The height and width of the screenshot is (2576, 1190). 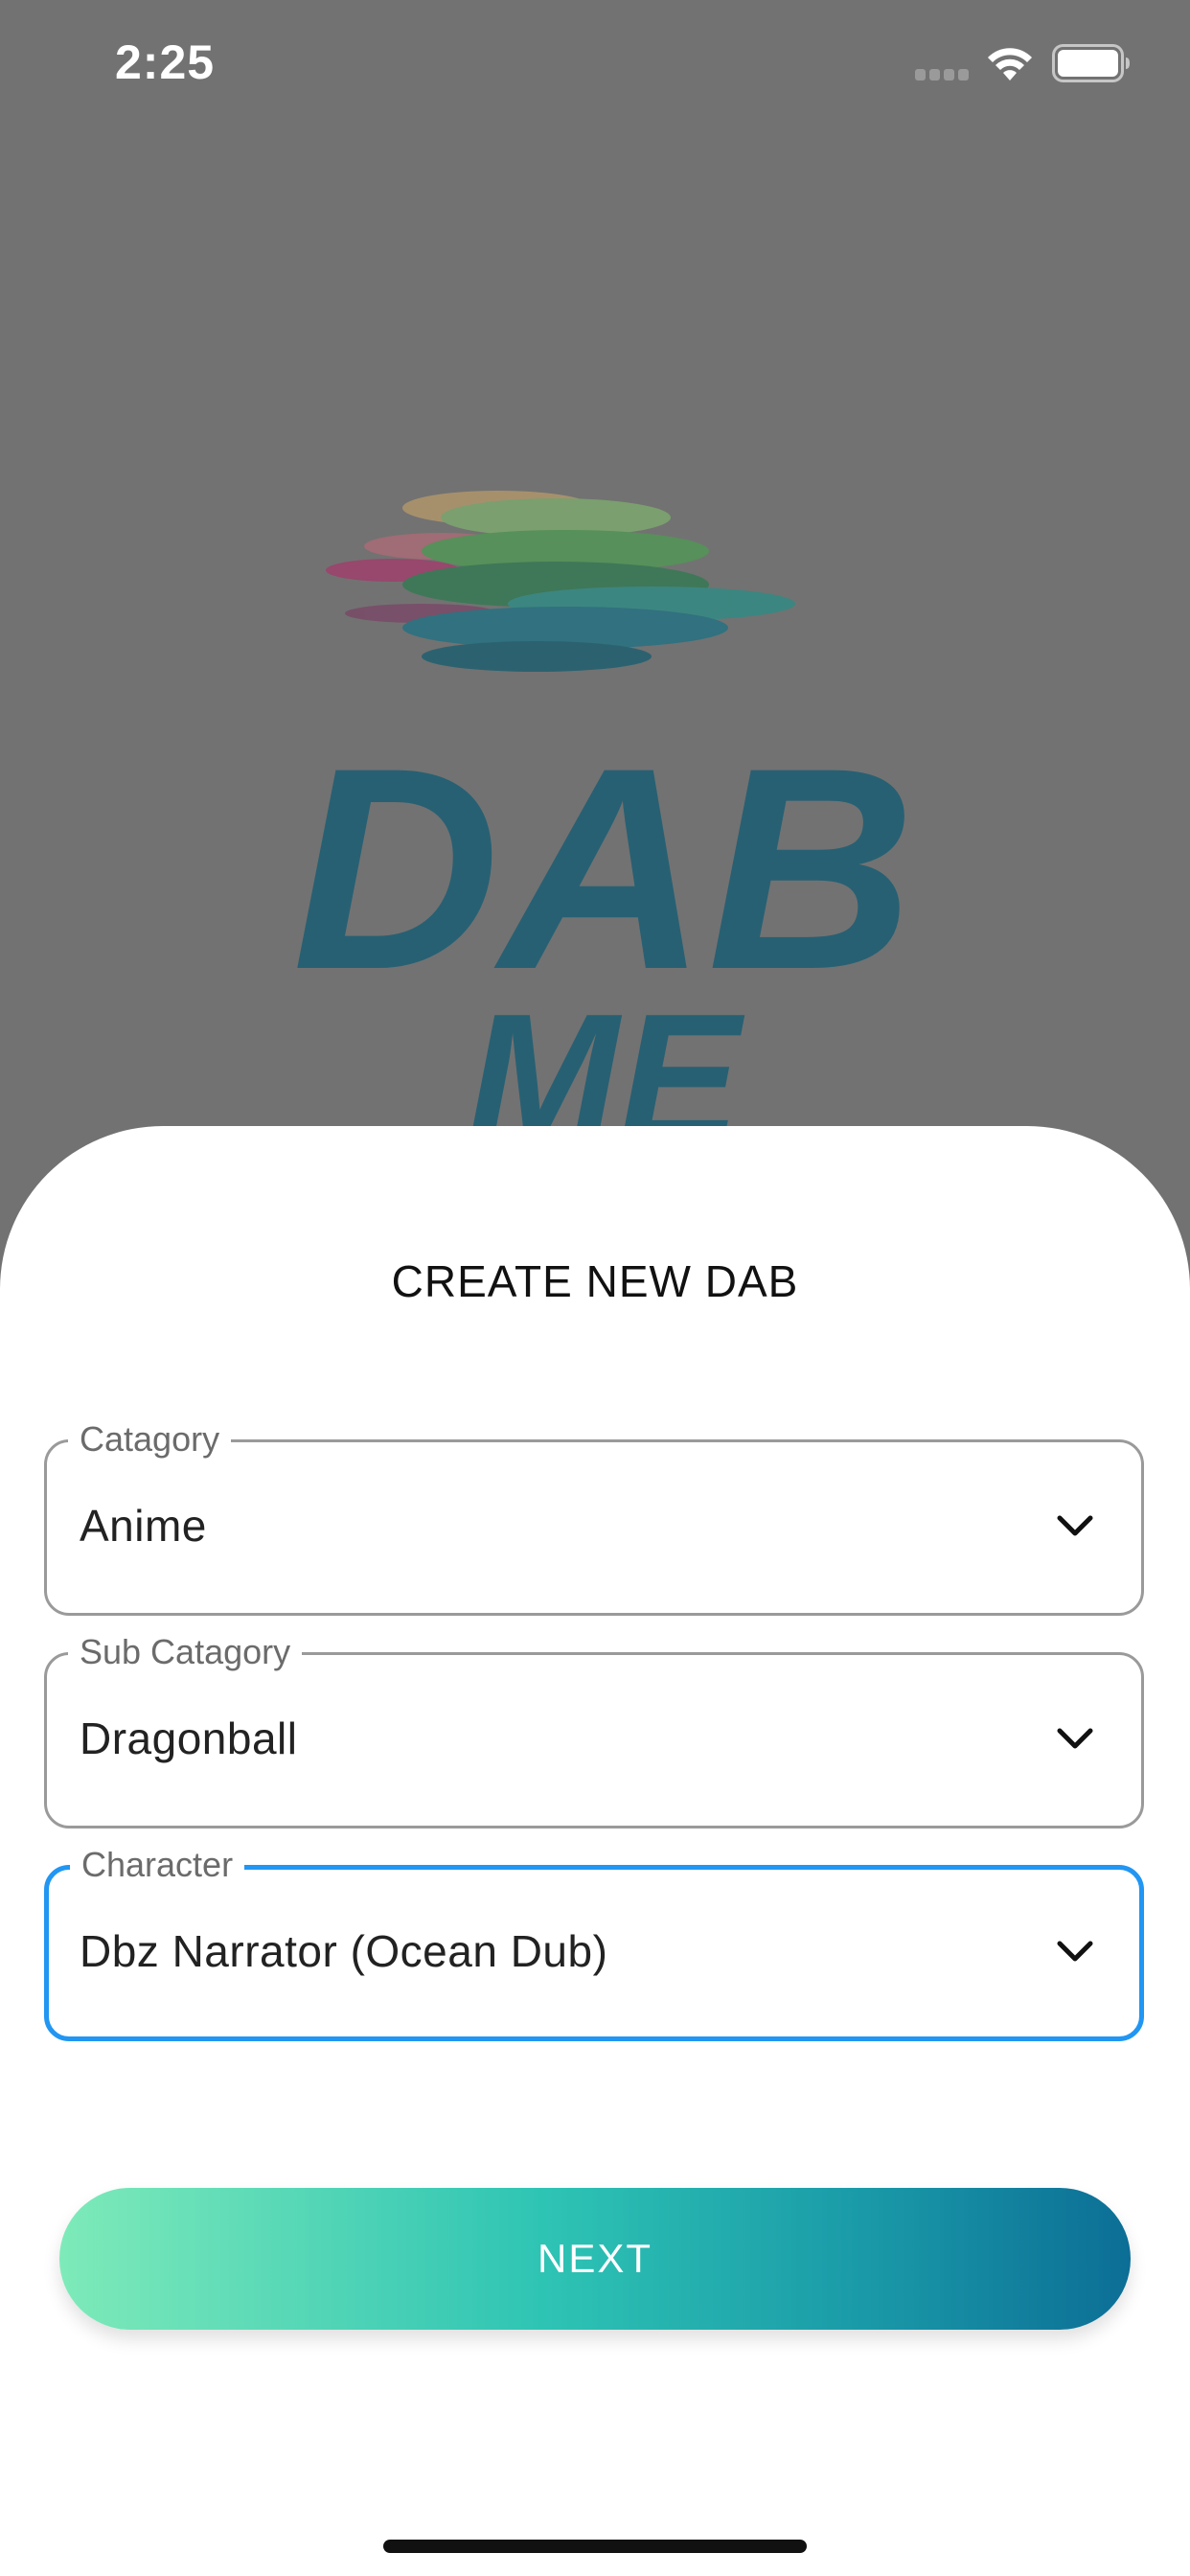 What do you see at coordinates (1091, 63) in the screenshot?
I see `battery-icon` at bounding box center [1091, 63].